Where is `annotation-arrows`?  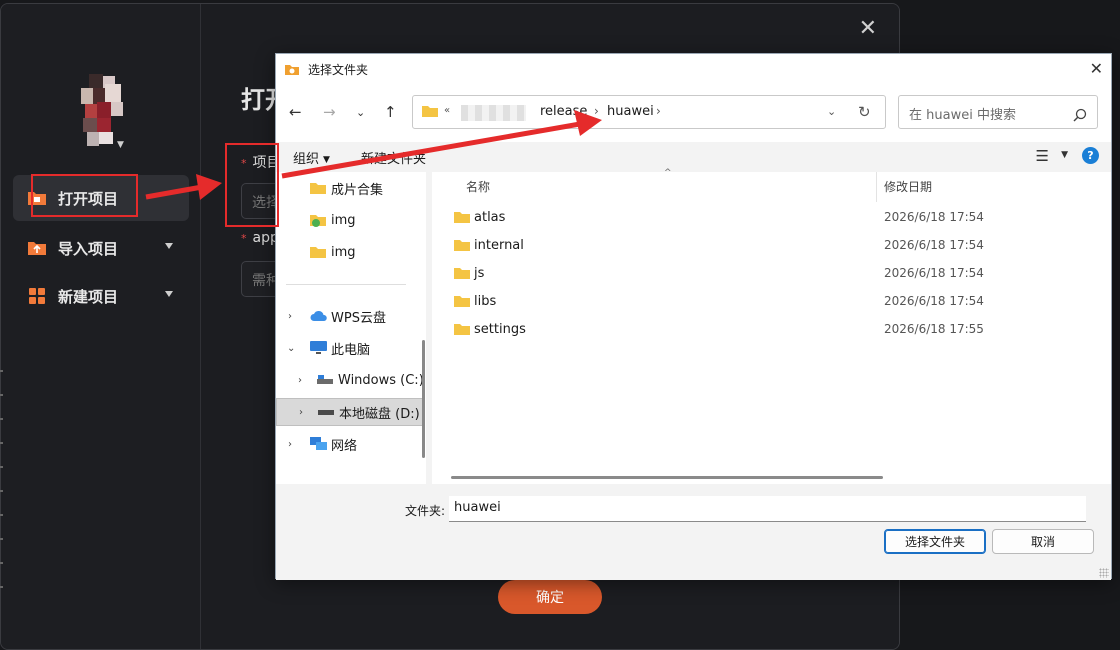
annotation-arrows is located at coordinates (373, 155).